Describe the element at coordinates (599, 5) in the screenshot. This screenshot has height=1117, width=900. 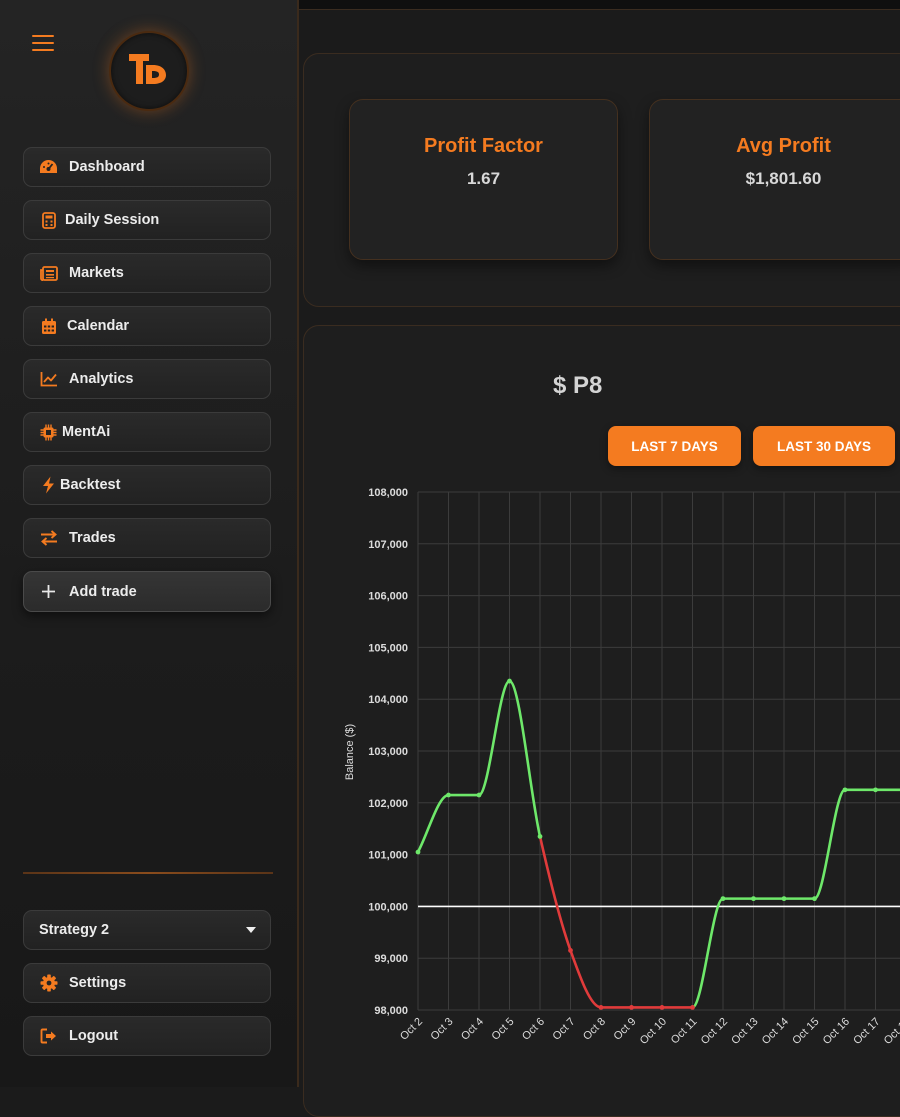
I see `top-bar` at that location.